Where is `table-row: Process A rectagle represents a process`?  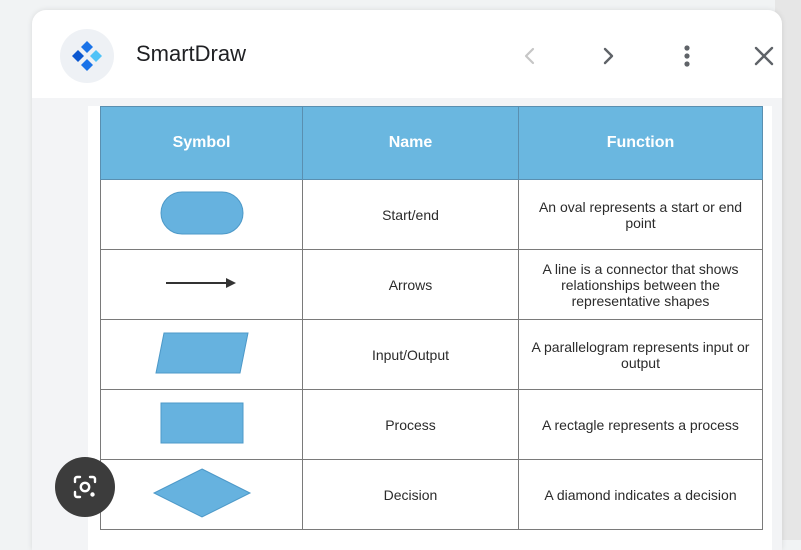 table-row: Process A rectagle represents a process is located at coordinates (431, 424).